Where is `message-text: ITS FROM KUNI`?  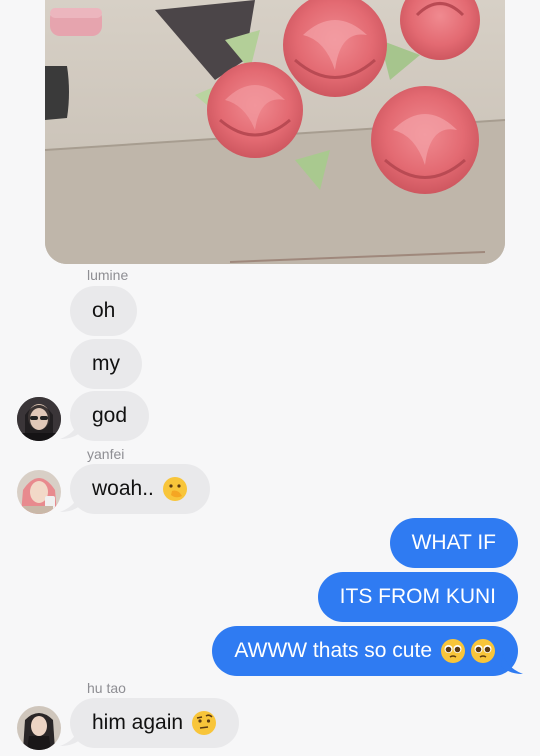
message-text: ITS FROM KUNI is located at coordinates (417, 596).